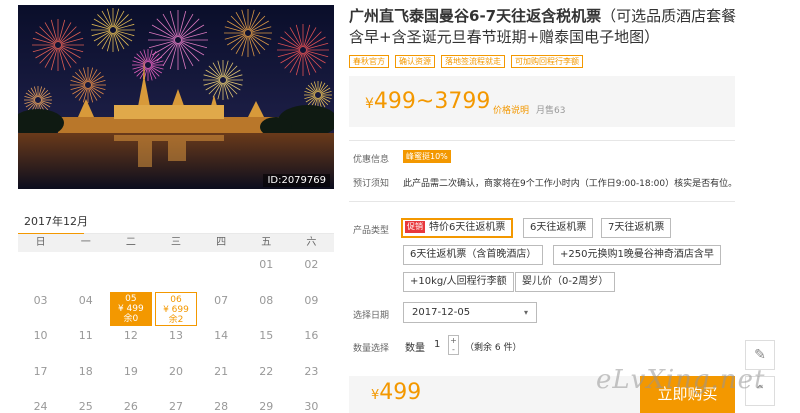 The height and width of the screenshot is (413, 800). I want to click on calendar-day: 13, so click(175, 335).